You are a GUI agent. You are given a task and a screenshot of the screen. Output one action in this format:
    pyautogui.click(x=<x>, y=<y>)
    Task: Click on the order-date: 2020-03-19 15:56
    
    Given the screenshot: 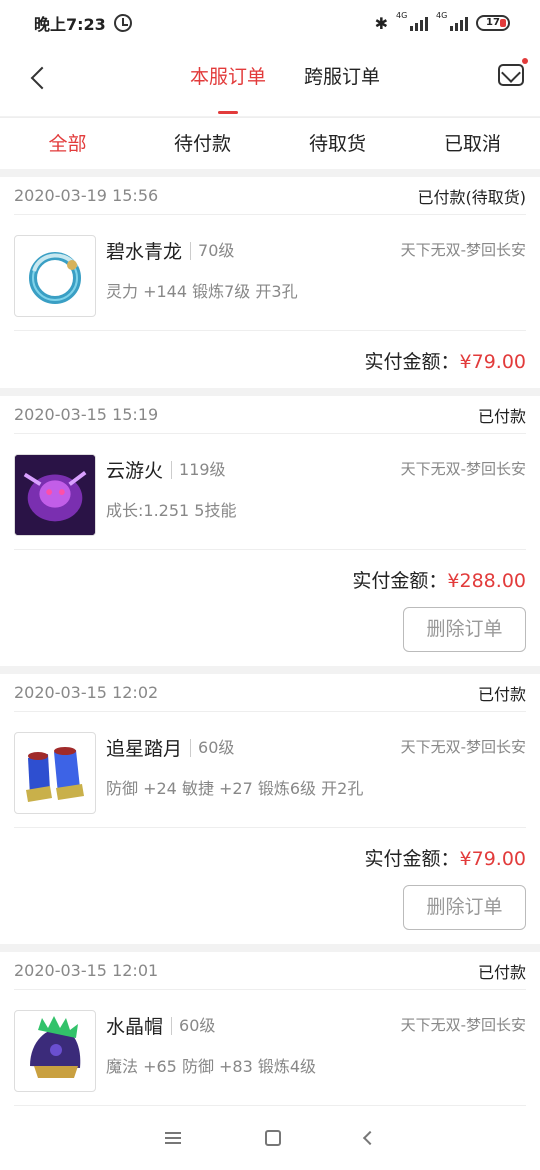 What is the action you would take?
    pyautogui.click(x=86, y=195)
    